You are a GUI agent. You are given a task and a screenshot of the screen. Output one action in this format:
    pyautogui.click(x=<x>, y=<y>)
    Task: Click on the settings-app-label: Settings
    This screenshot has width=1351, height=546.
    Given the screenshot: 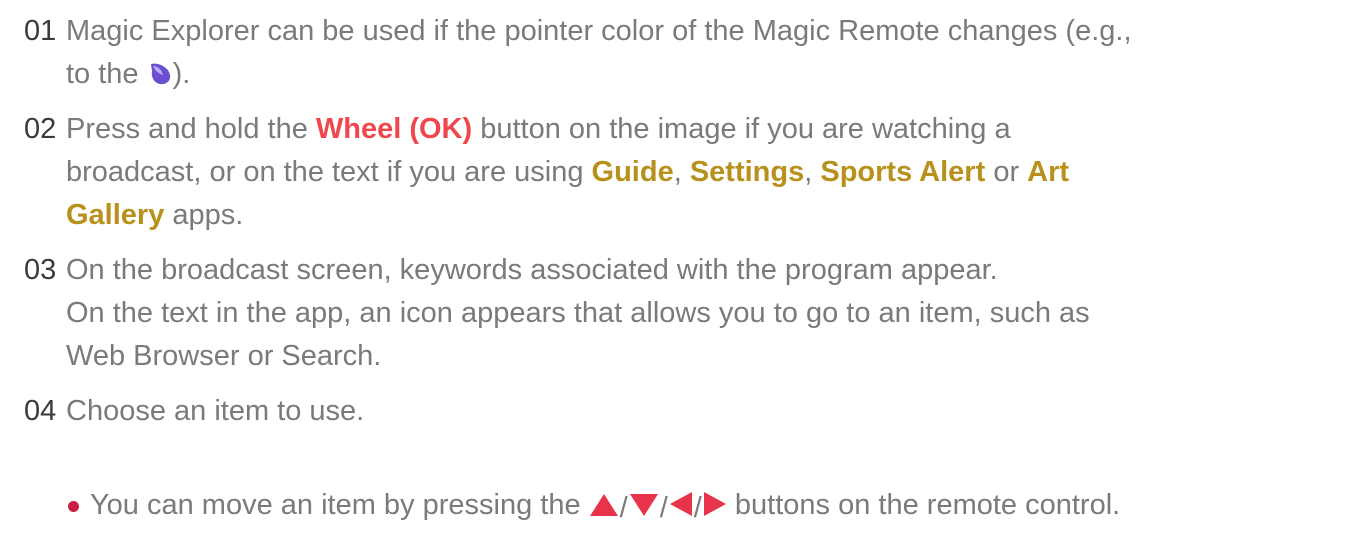 What is the action you would take?
    pyautogui.click(x=747, y=172)
    